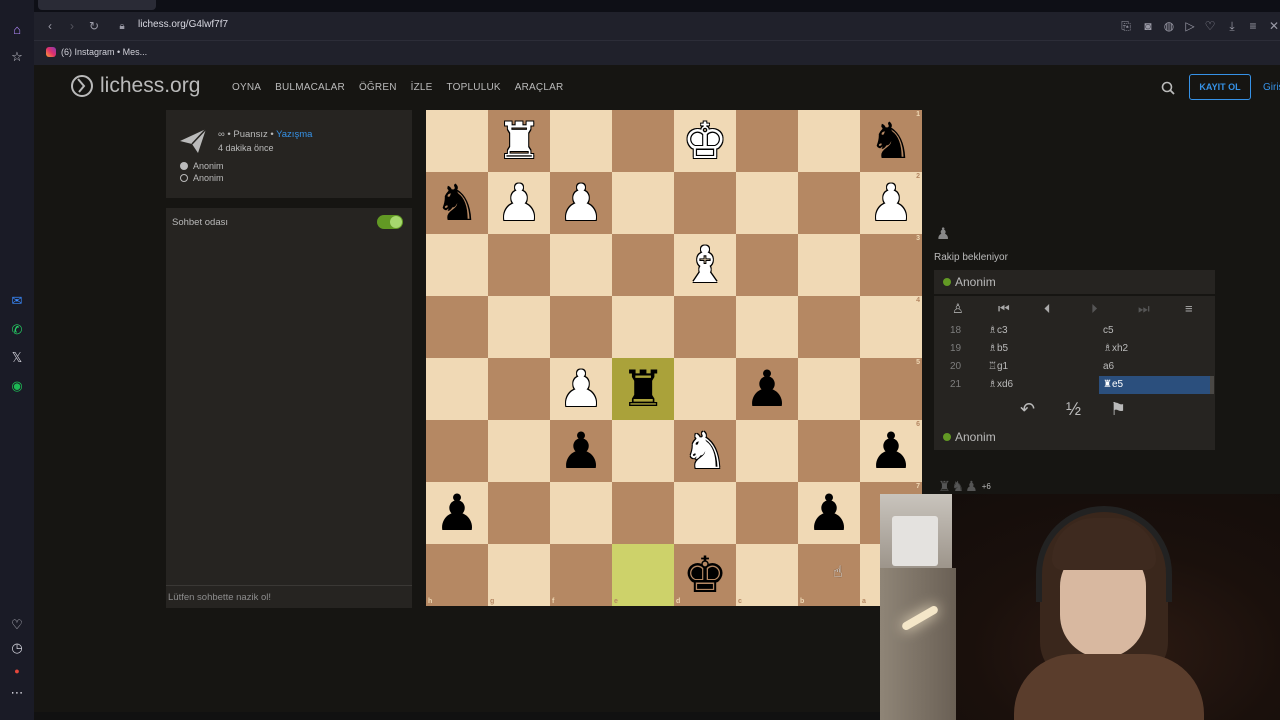  Describe the element at coordinates (767, 575) in the screenshot. I see `board-square: c` at that location.